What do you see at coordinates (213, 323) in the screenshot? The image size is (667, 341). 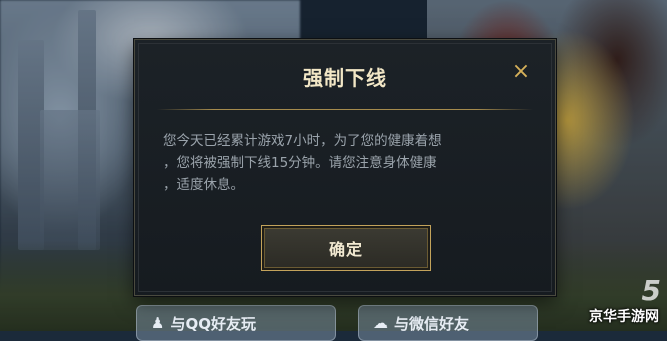 I see `qq-button-label: 与QQ好友玩` at bounding box center [213, 323].